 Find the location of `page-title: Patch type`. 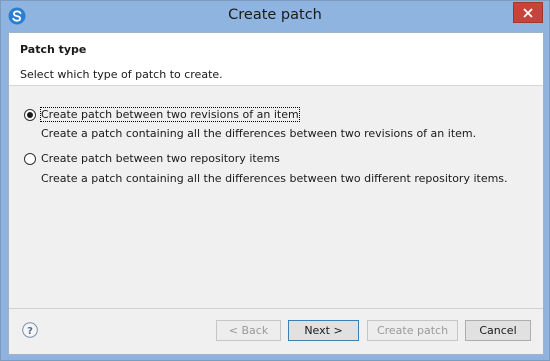

page-title: Patch type is located at coordinates (53, 49).